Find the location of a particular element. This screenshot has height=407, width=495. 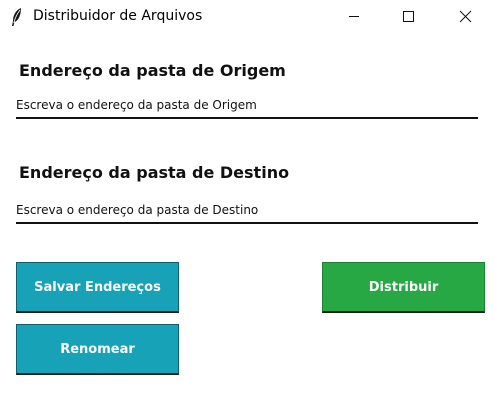

destino-path-input is located at coordinates (247, 211).